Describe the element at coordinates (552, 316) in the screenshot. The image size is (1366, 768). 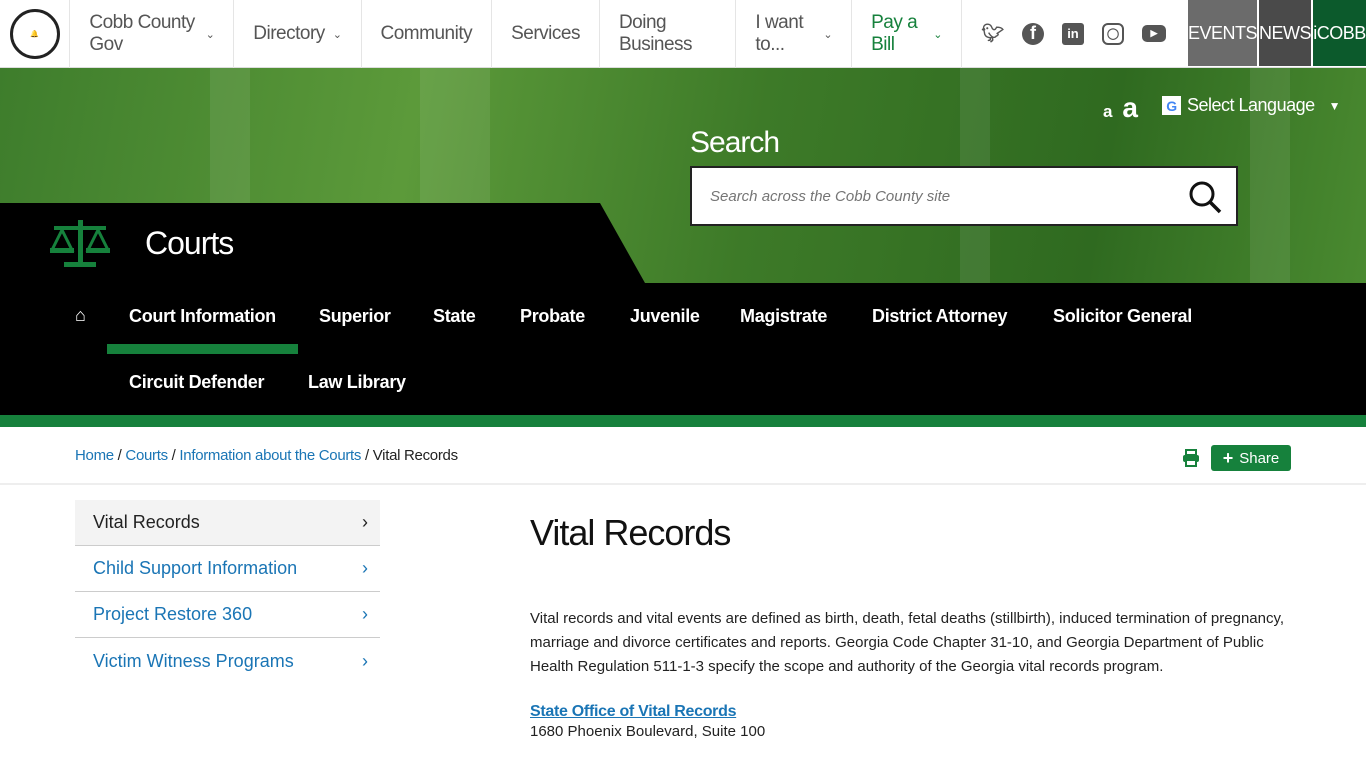
I see `subnav-probate: Probate` at that location.